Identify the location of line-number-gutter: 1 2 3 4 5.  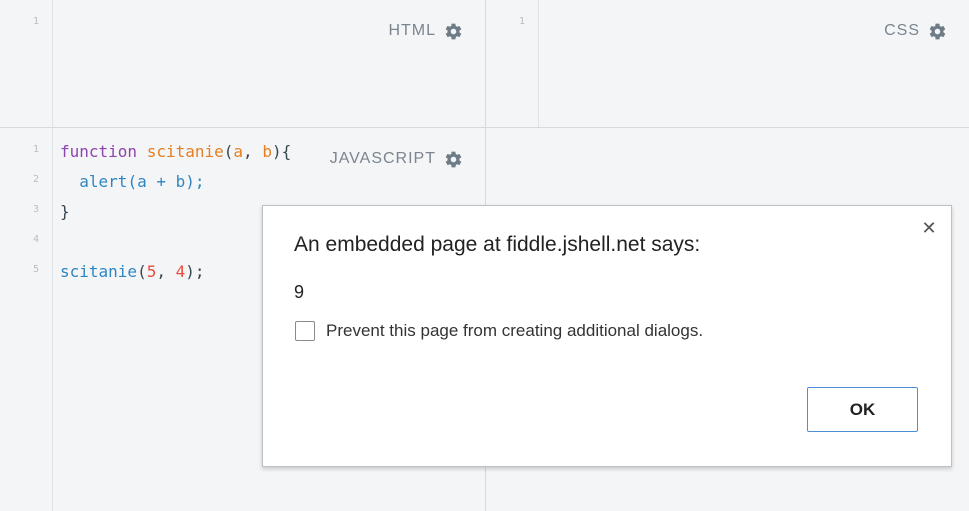
(26, 319).